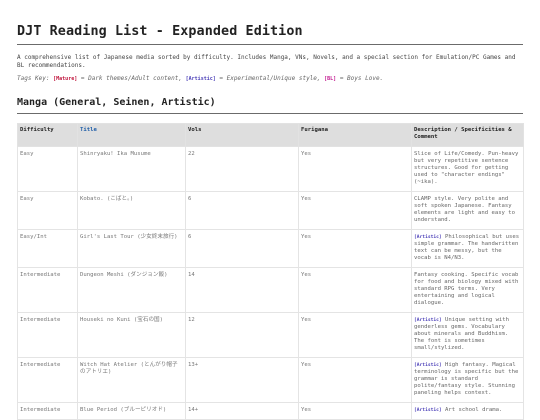 This screenshot has width=540, height=420. I want to click on cell-description: [Artistic] Art school drama., so click(467, 411).